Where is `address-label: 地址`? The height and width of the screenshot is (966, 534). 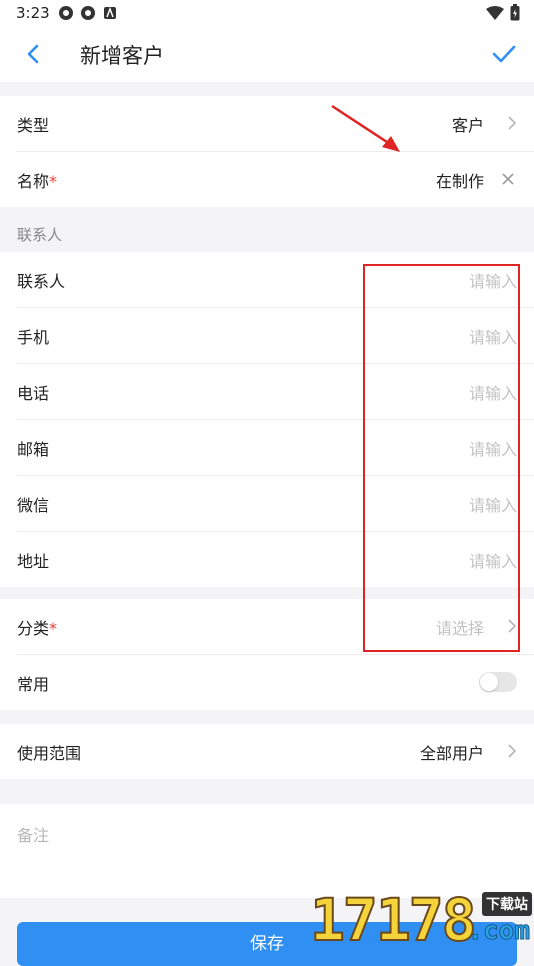
address-label: 地址 is located at coordinates (33, 561).